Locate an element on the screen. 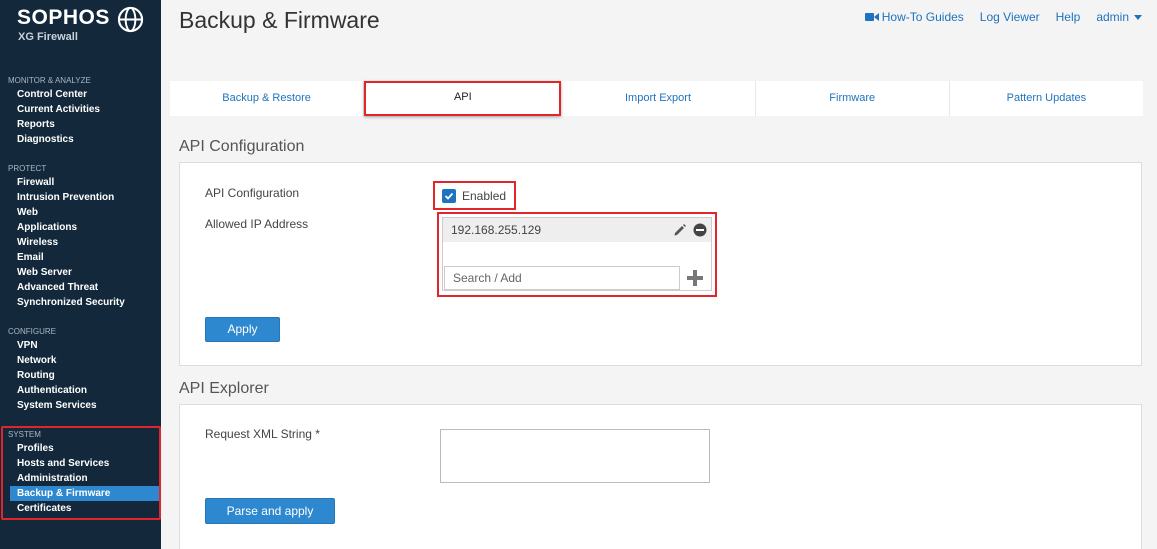  sidebar-item-system-services: System Services is located at coordinates (80, 405).